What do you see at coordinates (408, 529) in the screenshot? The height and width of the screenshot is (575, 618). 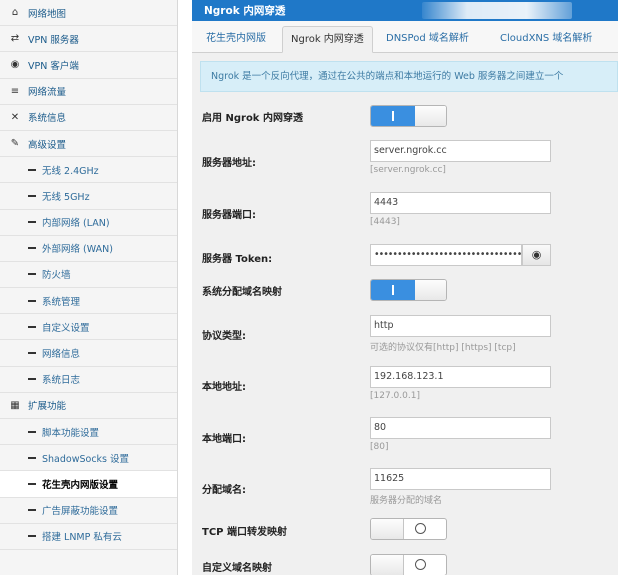 I see `tcp-mapping-toggle` at bounding box center [408, 529].